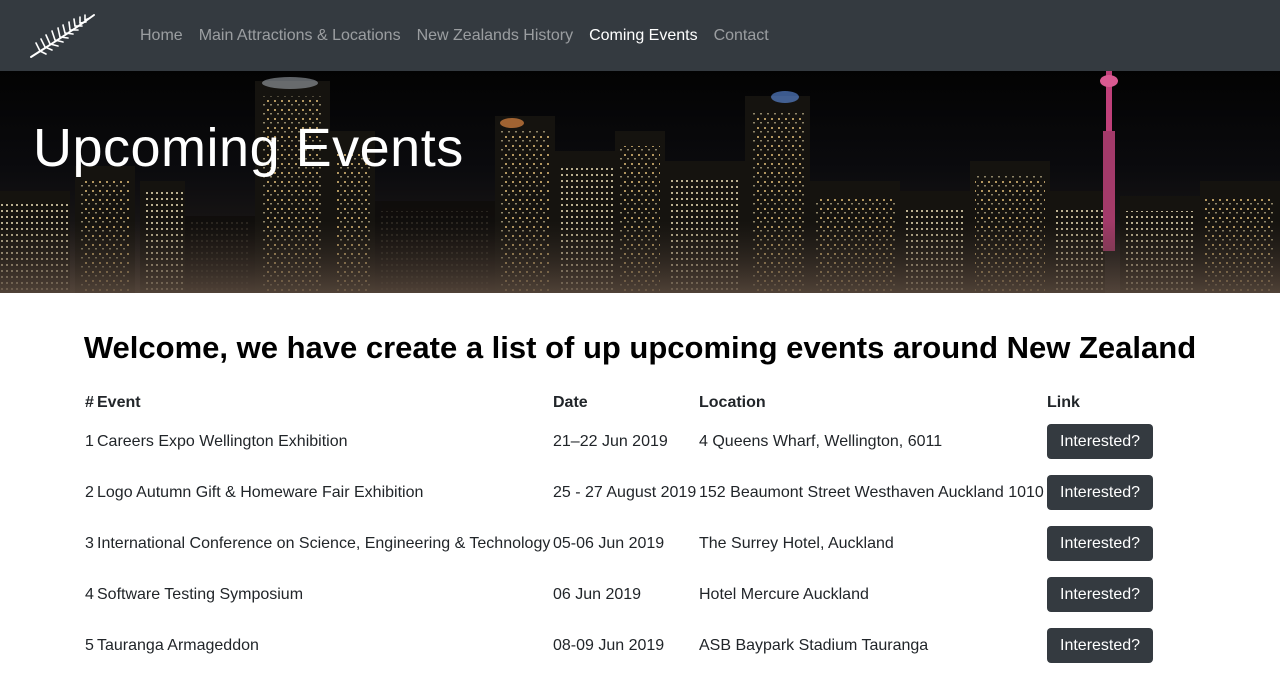  What do you see at coordinates (784, 594) in the screenshot?
I see `row-location: Hotel Mercure Auckland` at bounding box center [784, 594].